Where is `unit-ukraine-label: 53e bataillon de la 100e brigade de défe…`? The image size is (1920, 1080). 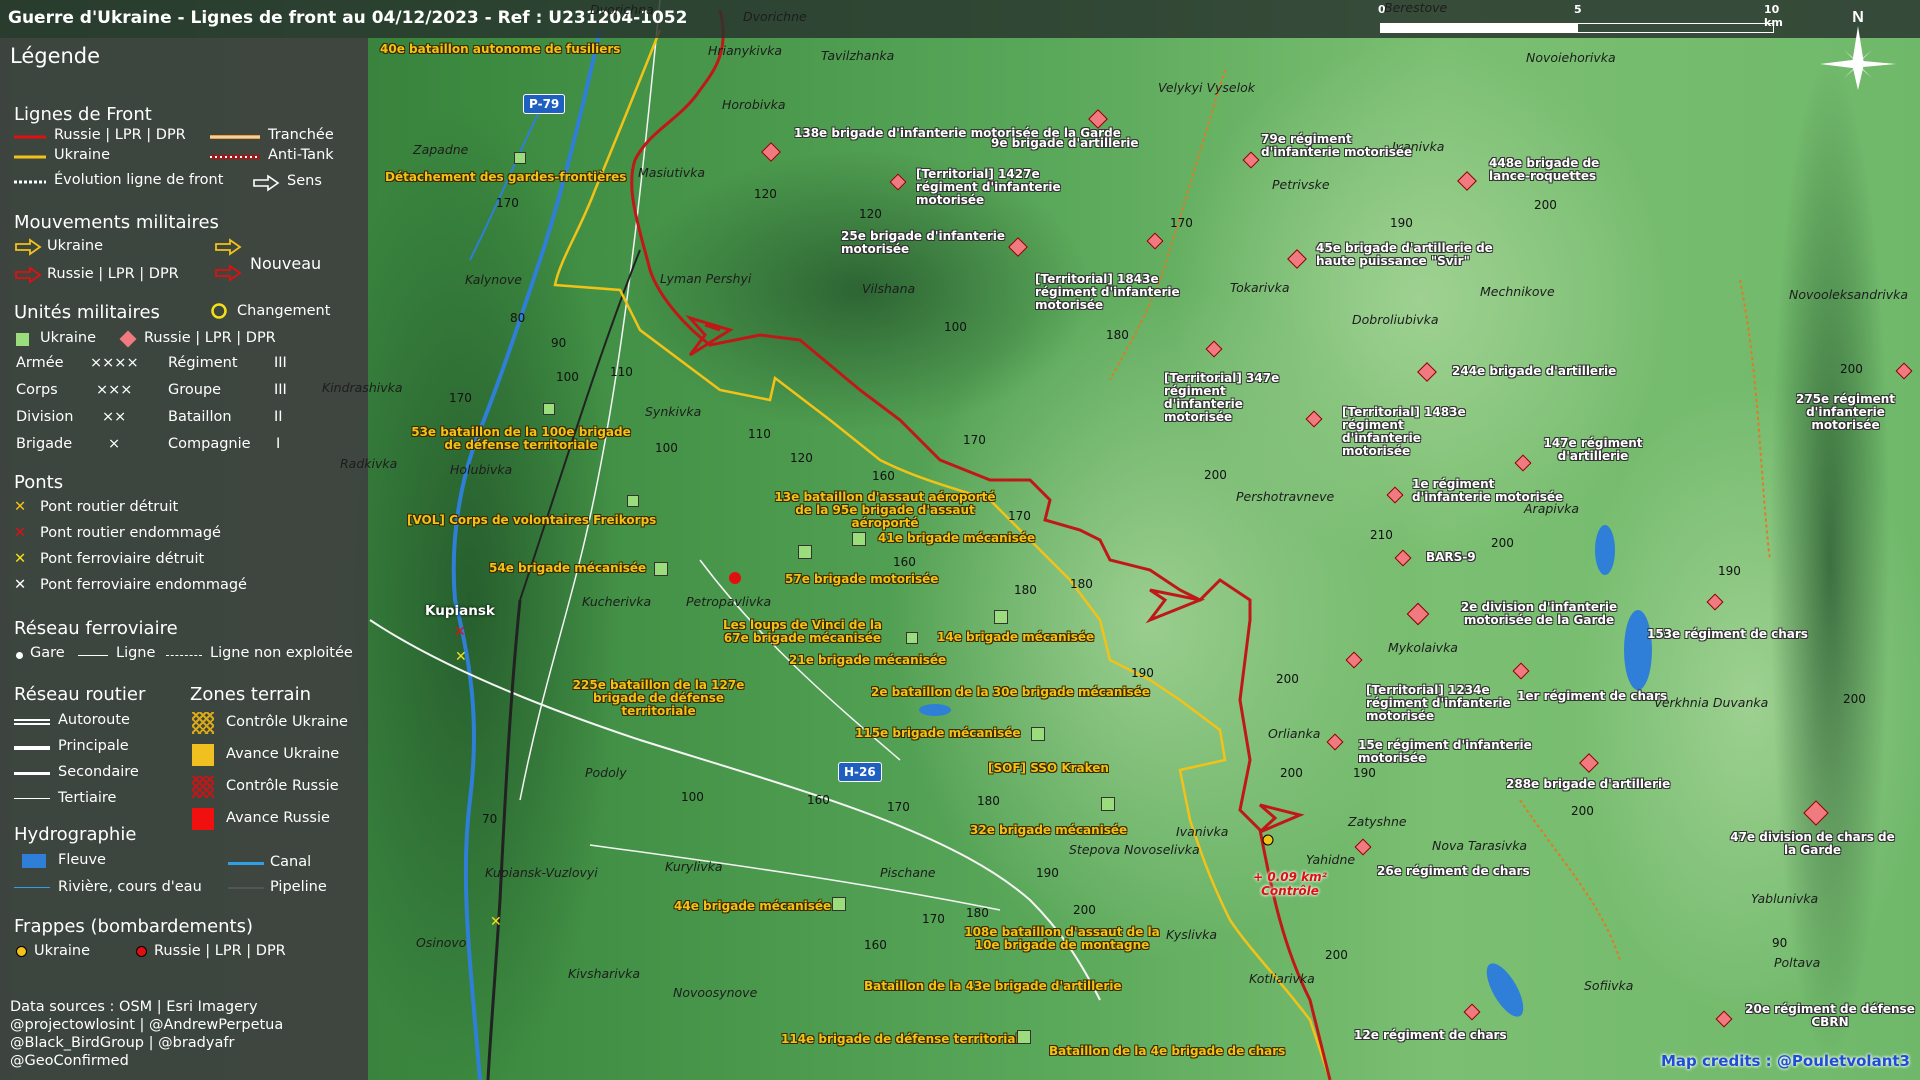 unit-ukraine-label: 53e bataillon de la 100e brigade de défe… is located at coordinates (521, 439).